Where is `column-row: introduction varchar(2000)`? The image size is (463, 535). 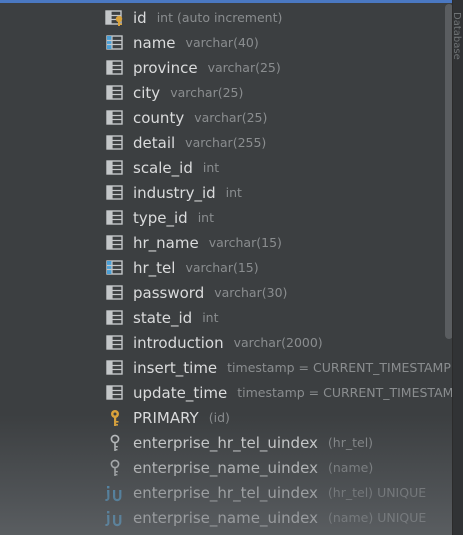
column-row: introduction varchar(2000) is located at coordinates (226, 342).